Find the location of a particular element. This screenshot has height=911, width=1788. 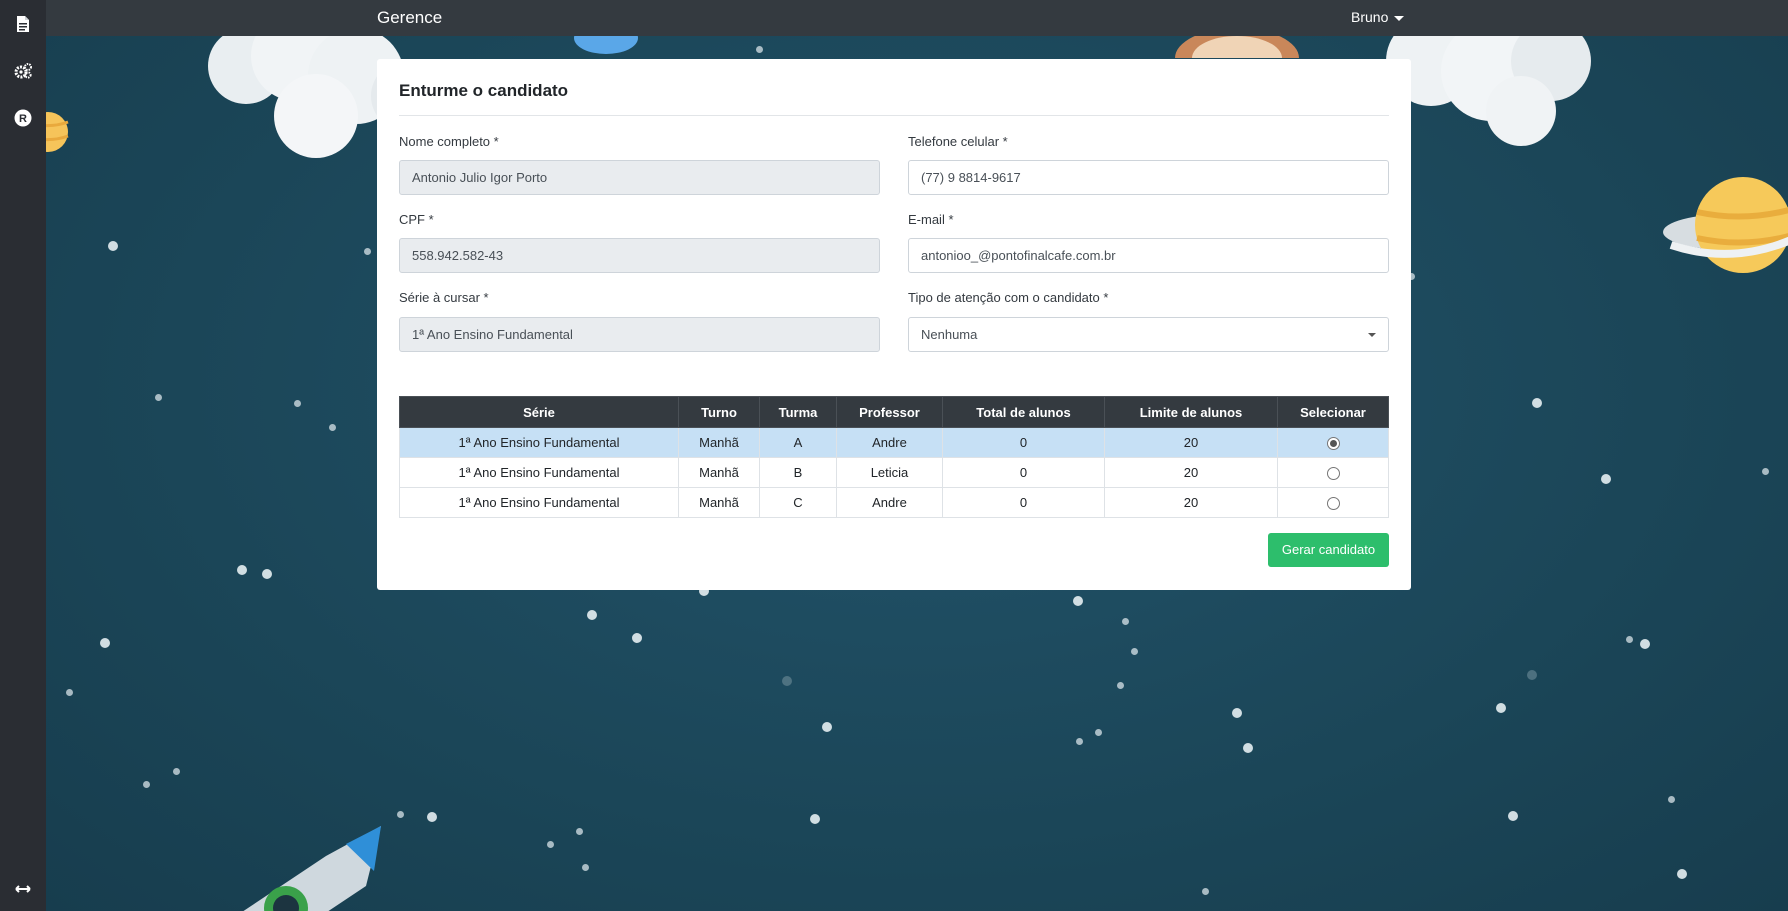

header-turno: Turno is located at coordinates (719, 412).